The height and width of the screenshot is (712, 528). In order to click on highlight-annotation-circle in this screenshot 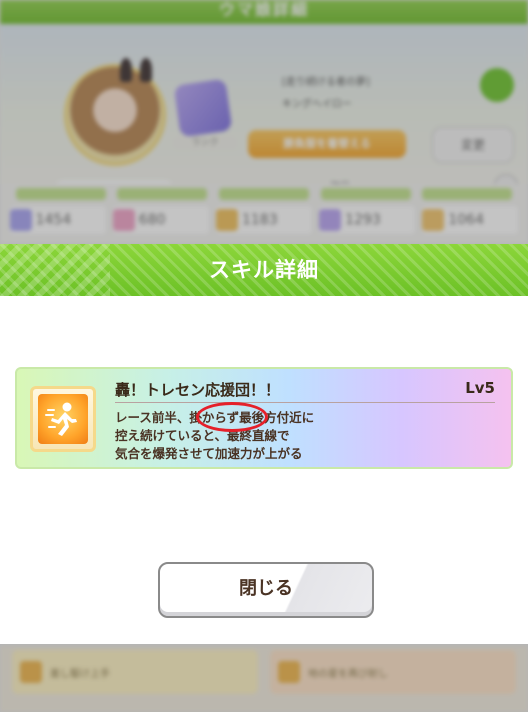, I will do `click(232, 417)`.